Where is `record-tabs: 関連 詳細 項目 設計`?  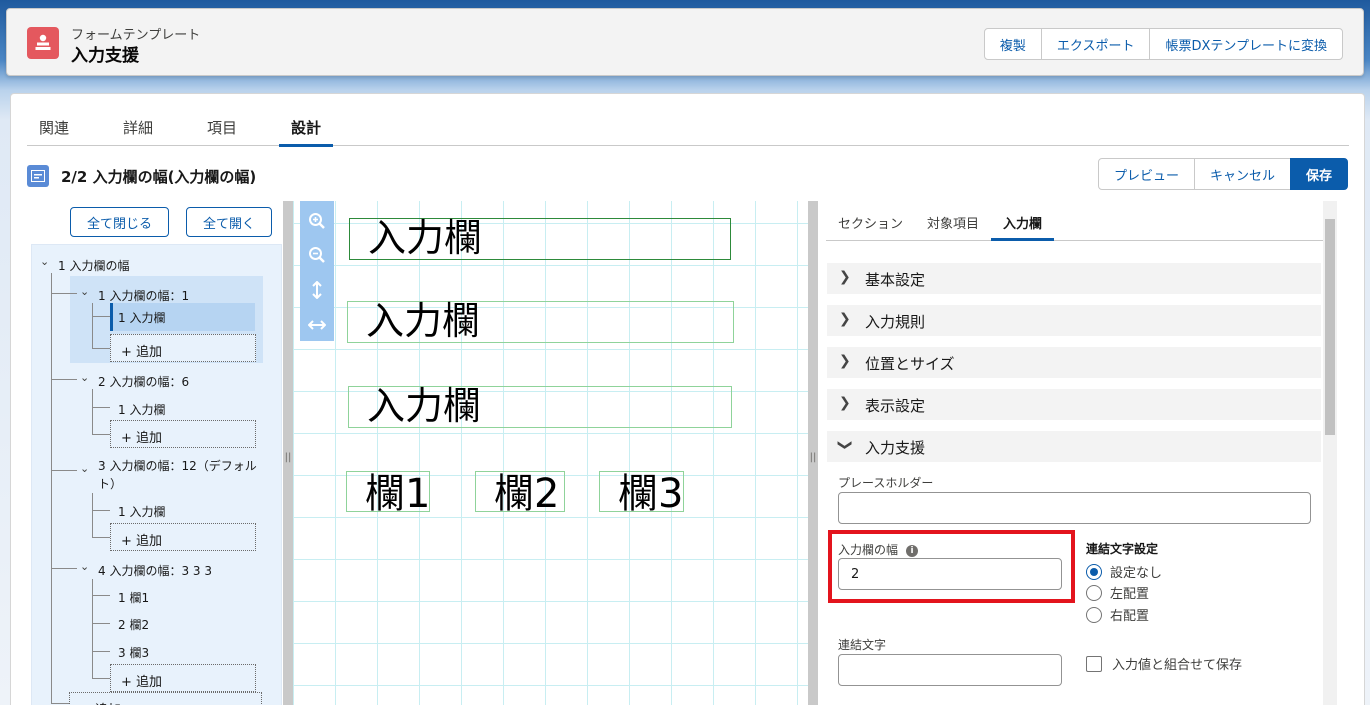
record-tabs: 関連 詳細 項目 設計 is located at coordinates (688, 125).